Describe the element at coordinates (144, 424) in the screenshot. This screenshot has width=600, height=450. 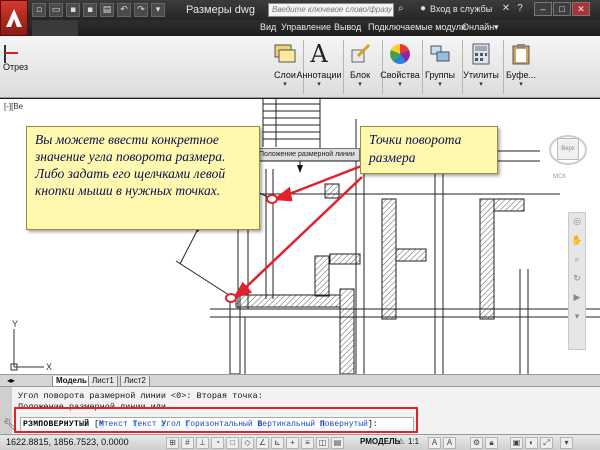
I see `option-text: Текст` at that location.